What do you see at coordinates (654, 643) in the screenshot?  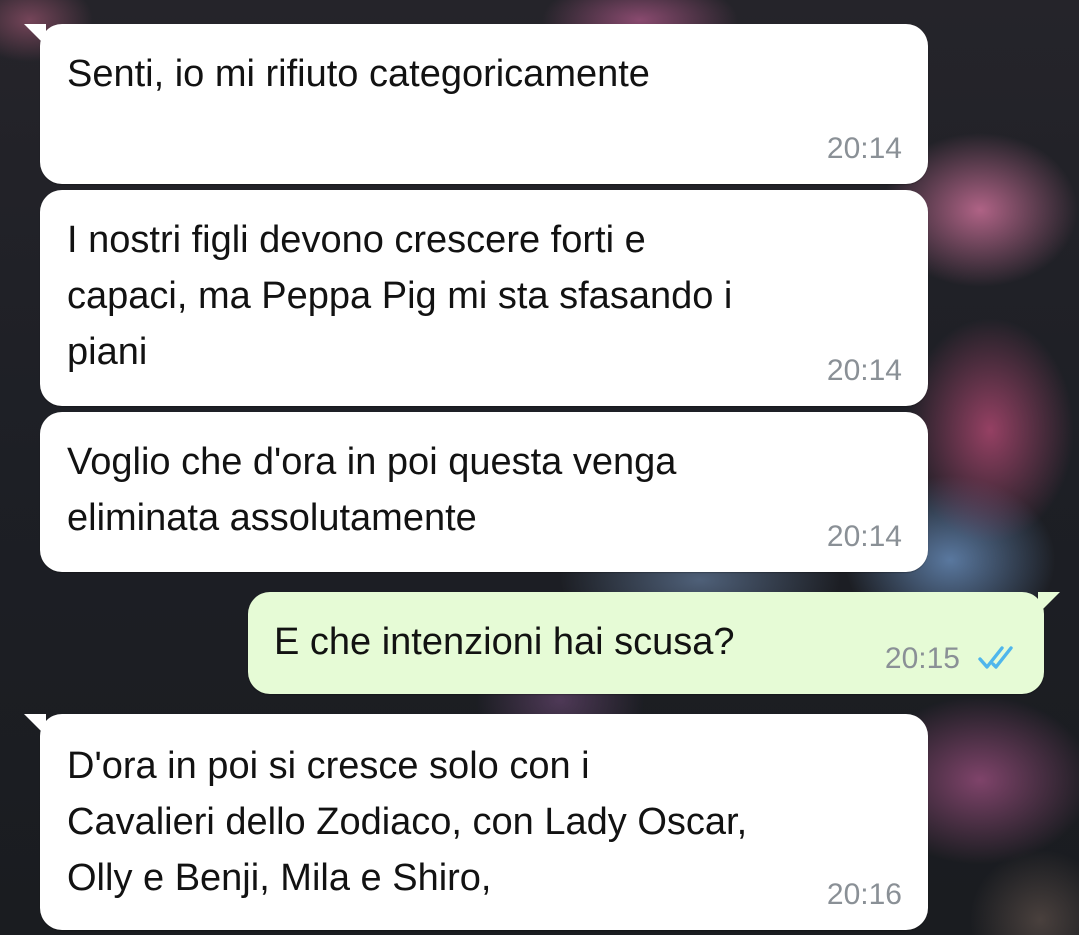 I see `message-bubble-outgoing: E che intenzioni hai scusa? 20:15` at bounding box center [654, 643].